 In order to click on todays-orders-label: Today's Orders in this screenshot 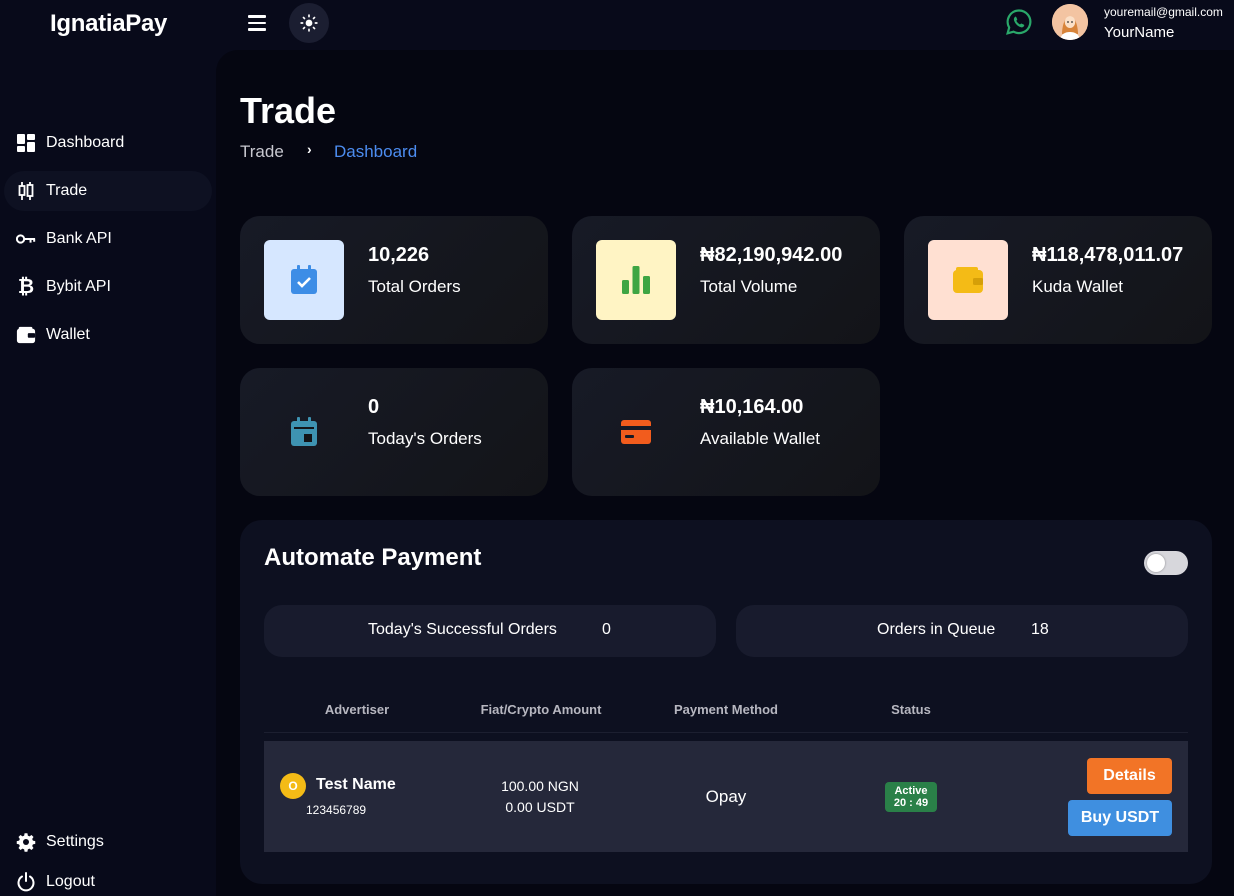, I will do `click(425, 438)`.